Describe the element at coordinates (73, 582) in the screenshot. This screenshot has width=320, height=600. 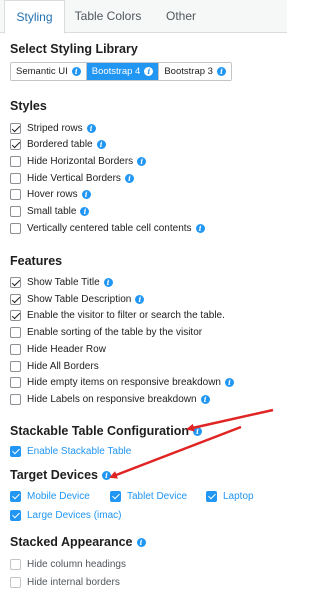
I see `option-label: Hide internal borders` at that location.